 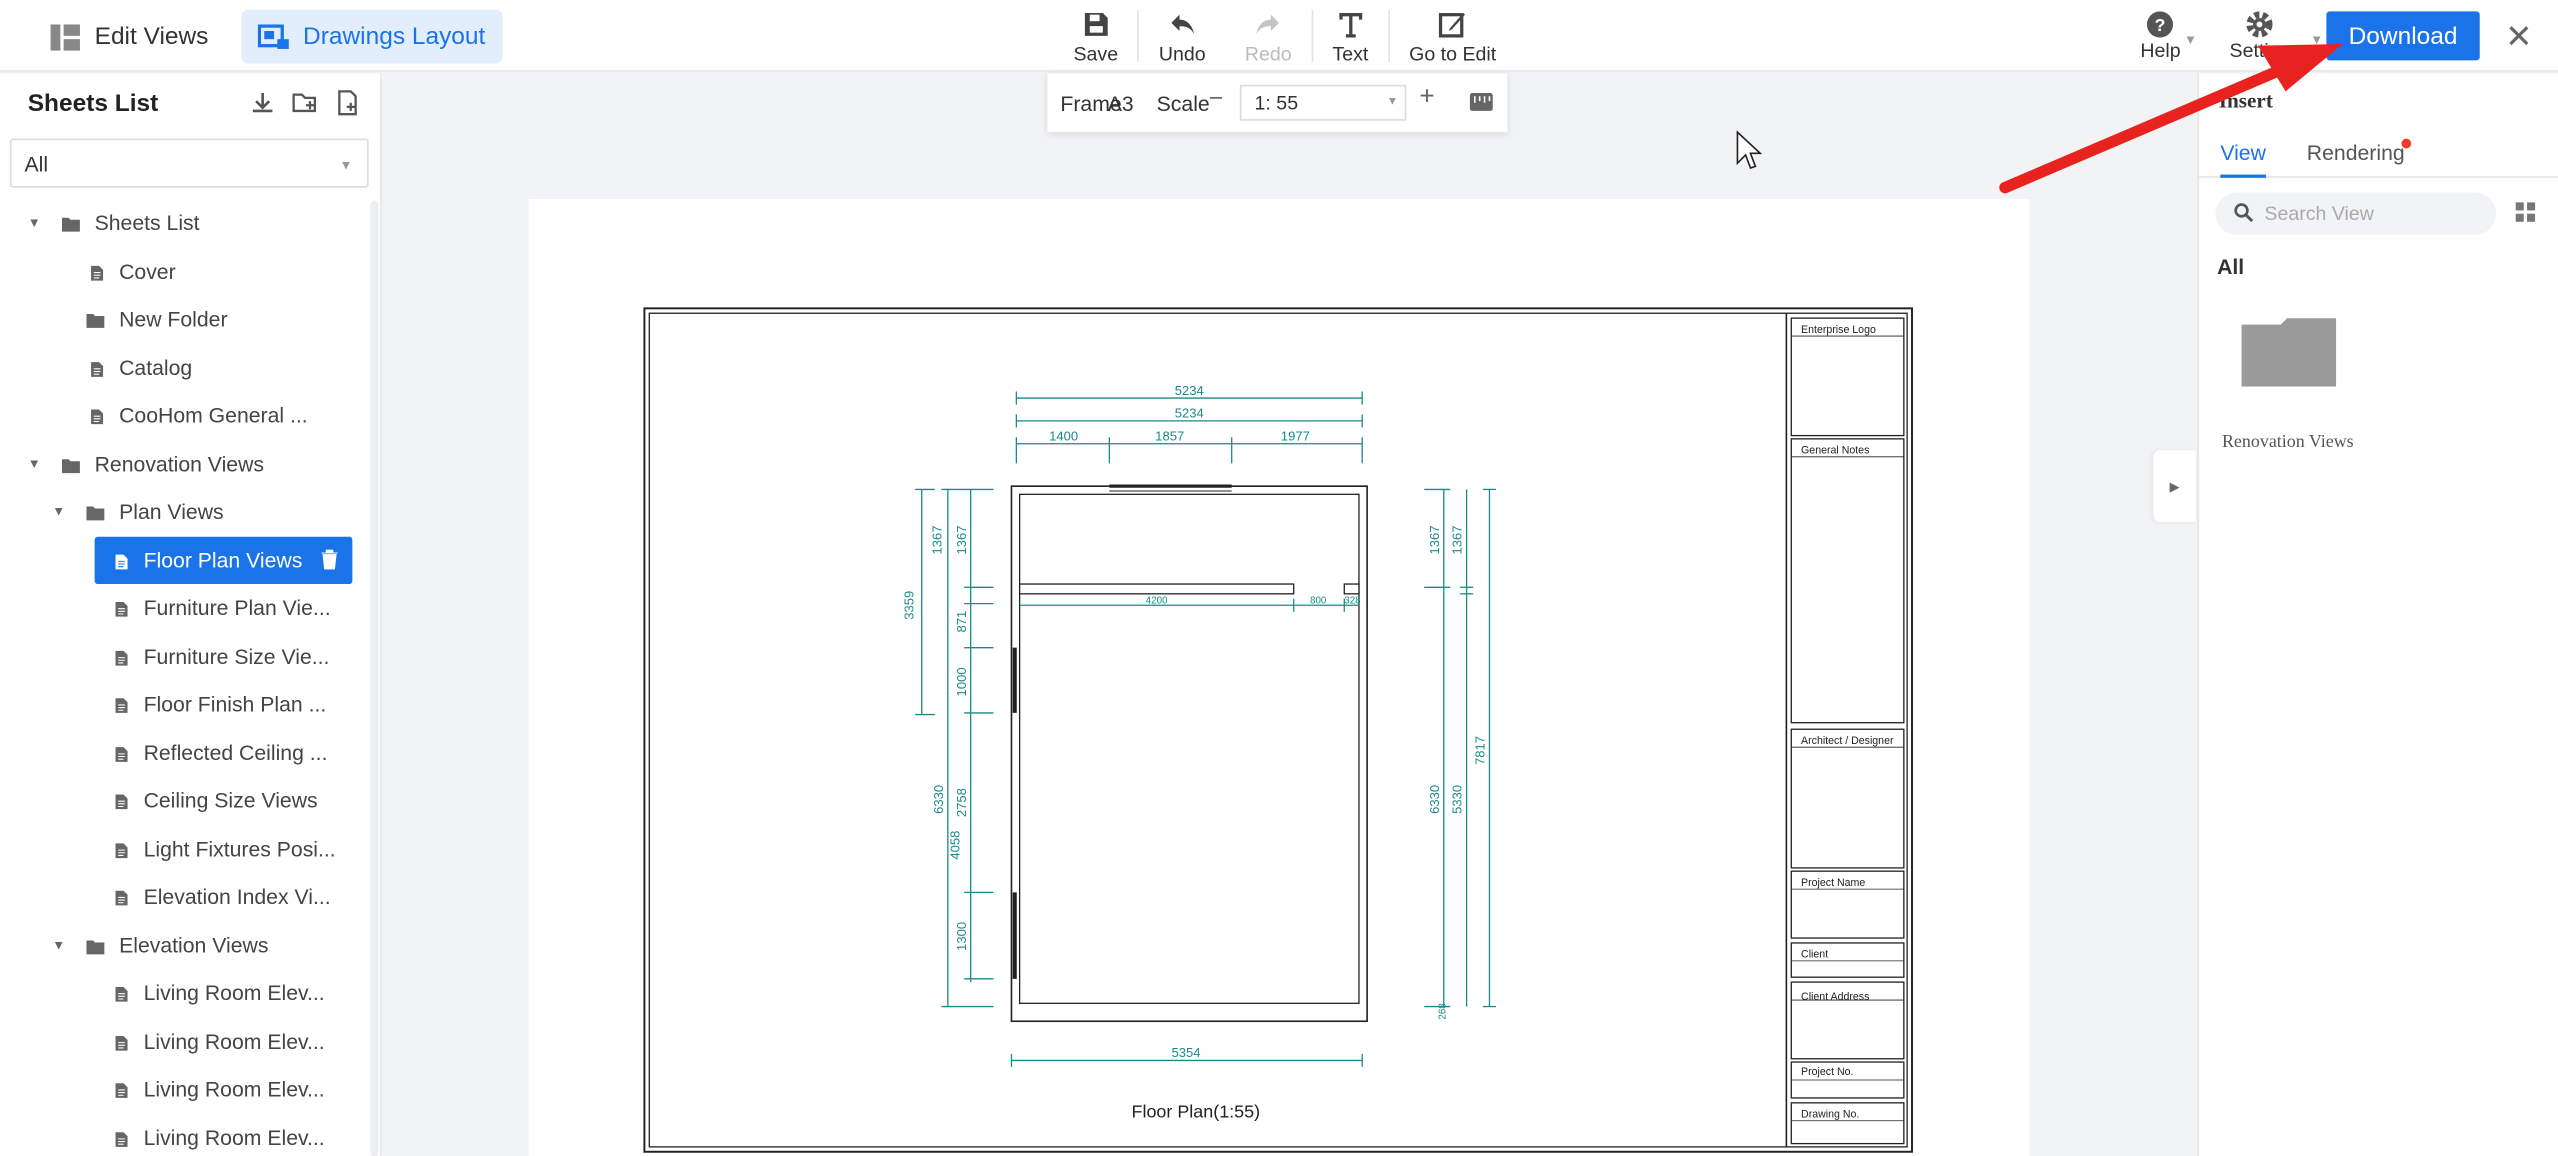 I want to click on download-button: Download, so click(x=2403, y=36).